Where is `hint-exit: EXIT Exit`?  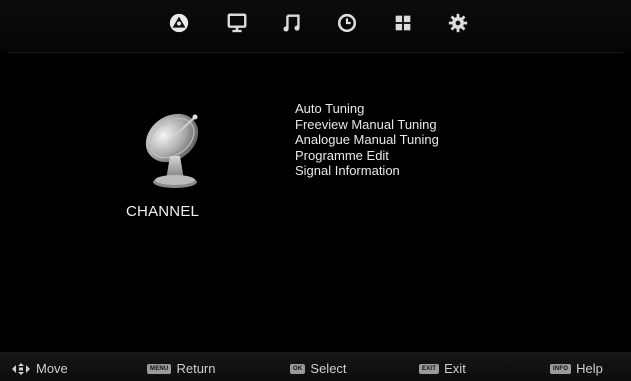 hint-exit: EXIT Exit is located at coordinates (442, 368).